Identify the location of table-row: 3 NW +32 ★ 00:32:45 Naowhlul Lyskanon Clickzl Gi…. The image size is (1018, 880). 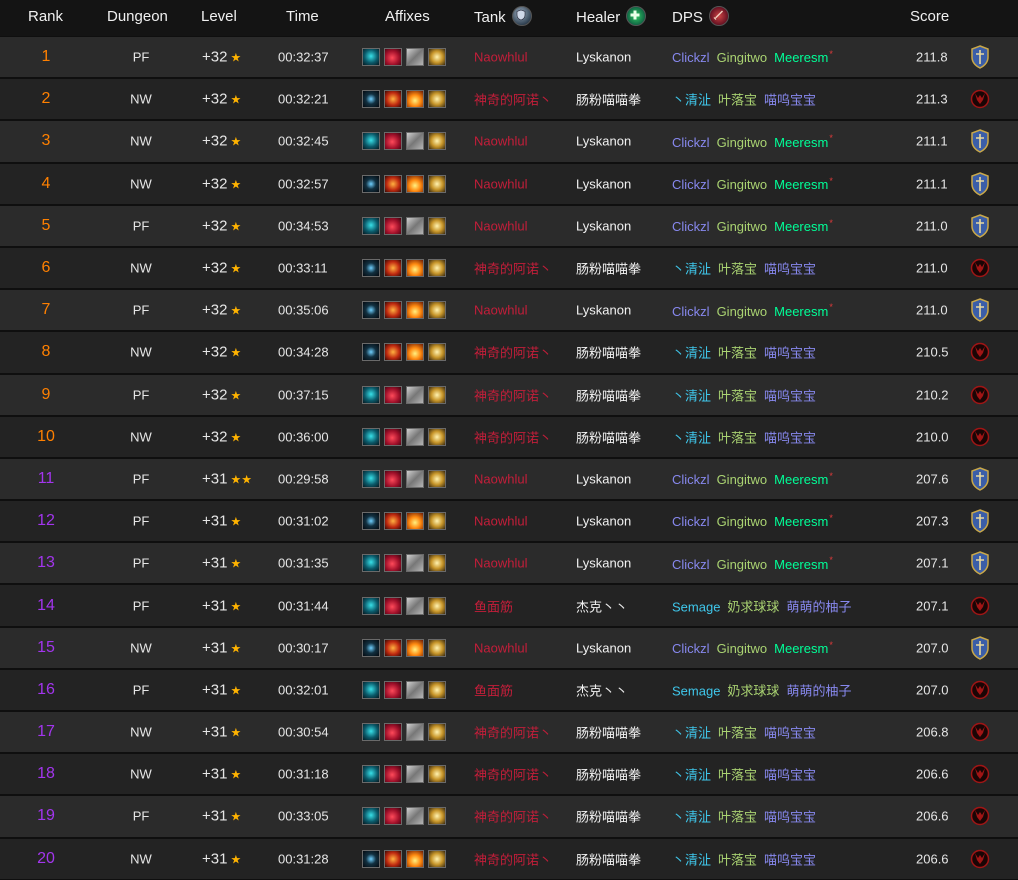
(509, 141).